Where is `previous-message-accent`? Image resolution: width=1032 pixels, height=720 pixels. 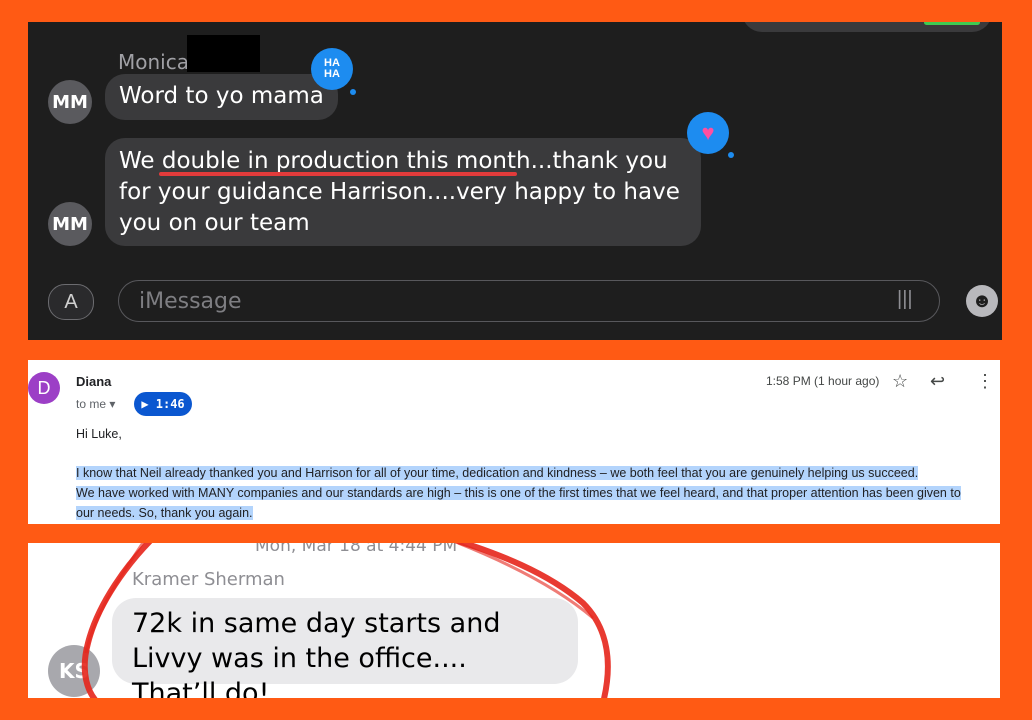
previous-message-accent is located at coordinates (952, 23).